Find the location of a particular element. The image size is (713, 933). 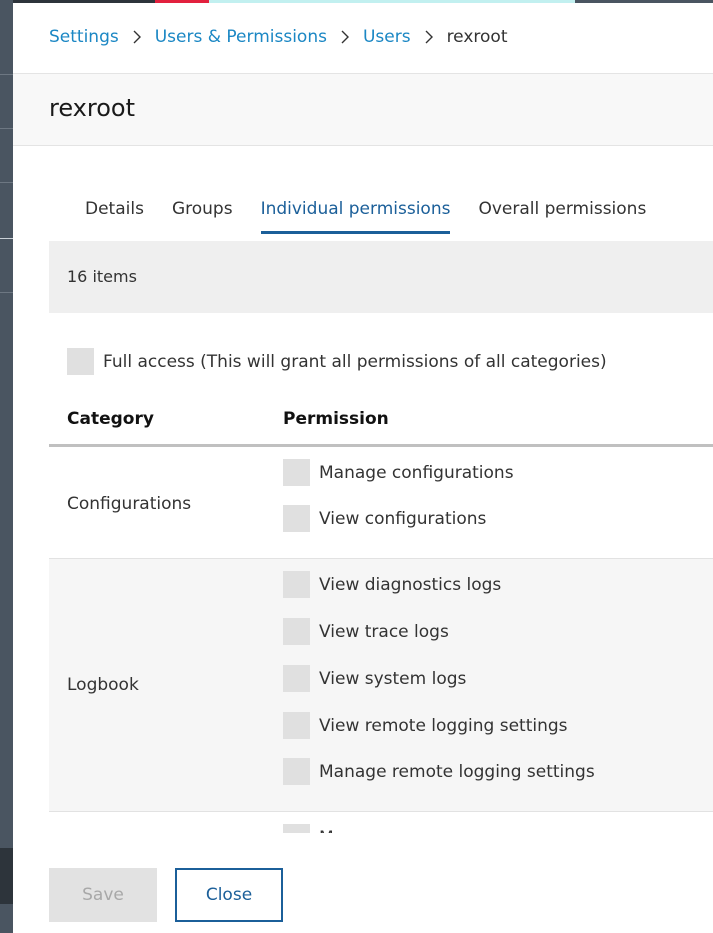

left-navigation-strip is located at coordinates (6, 466).